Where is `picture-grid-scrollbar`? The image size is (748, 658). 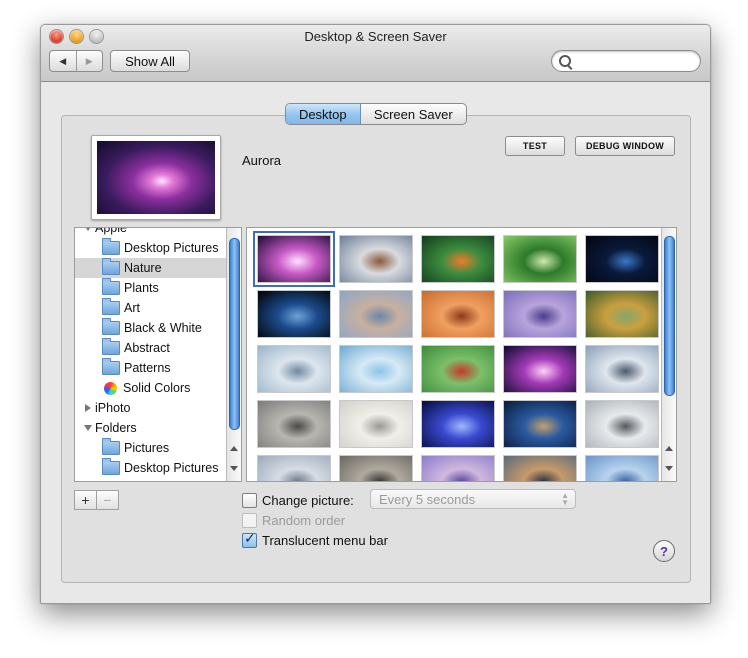 picture-grid-scrollbar is located at coordinates (668, 354).